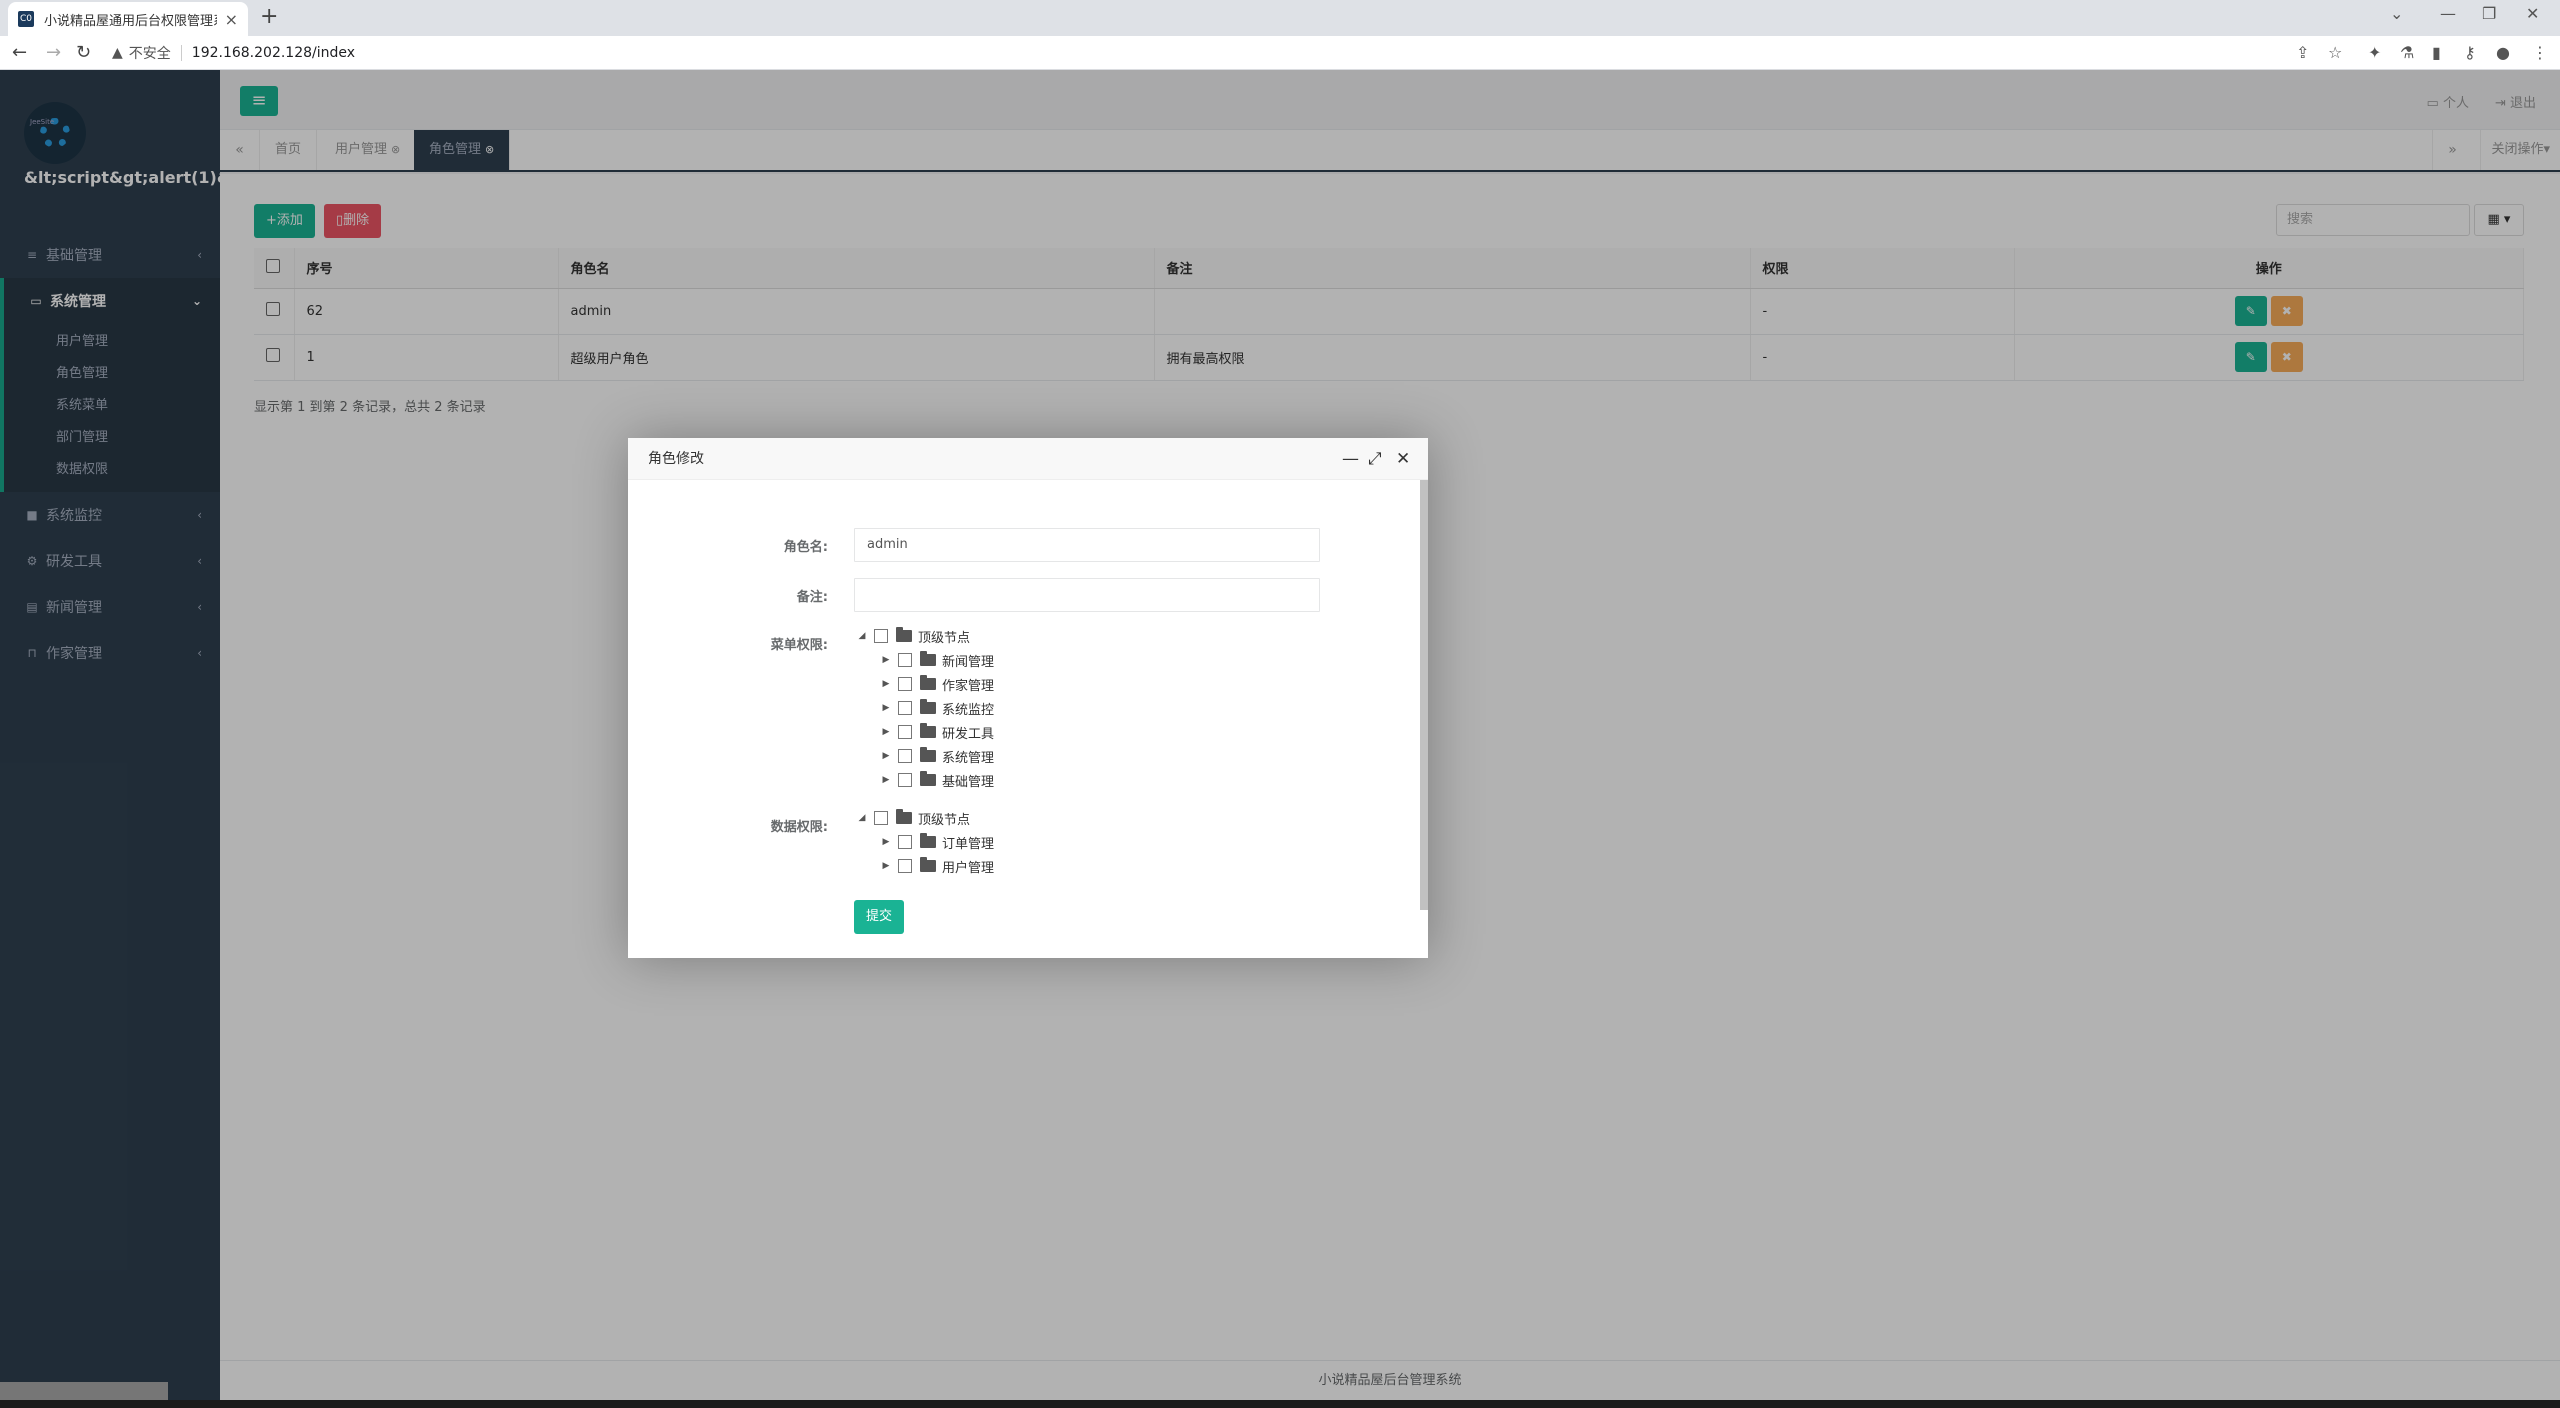 The width and height of the screenshot is (2560, 1408). Describe the element at coordinates (805, 547) in the screenshot. I see `role-name-label: 角色名:` at that location.